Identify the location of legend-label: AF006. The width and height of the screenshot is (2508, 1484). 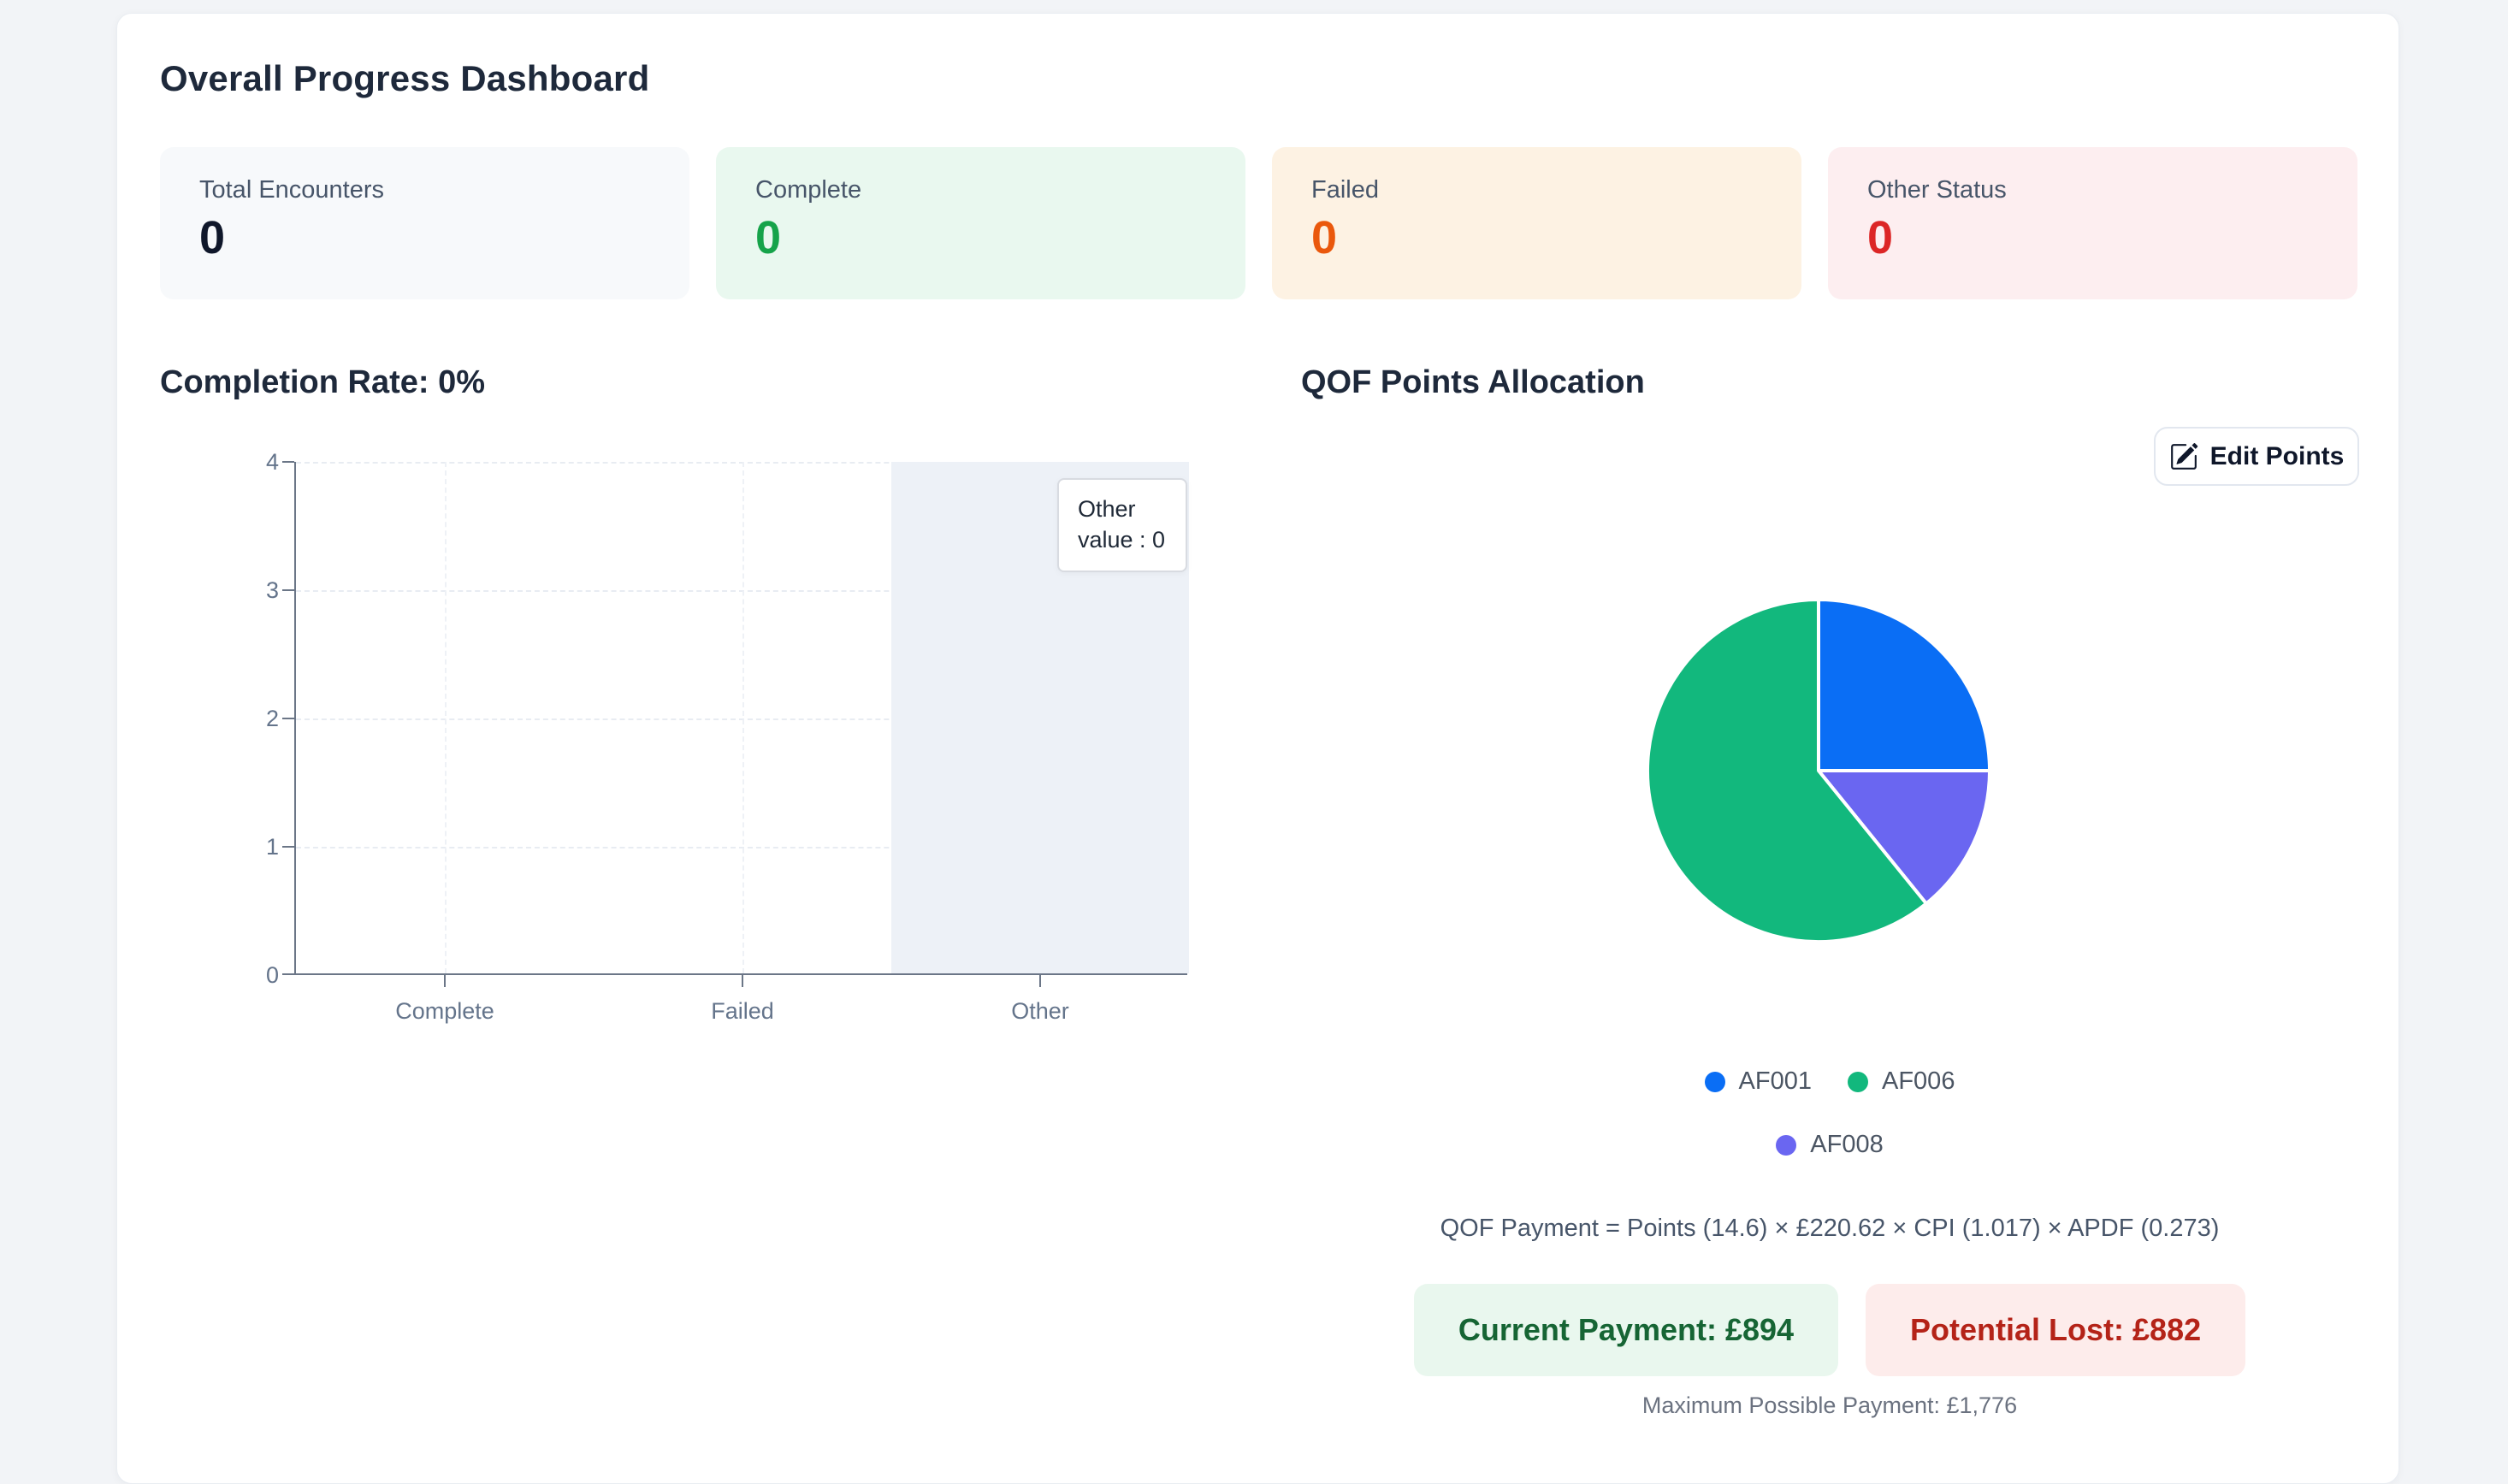
(1918, 1081).